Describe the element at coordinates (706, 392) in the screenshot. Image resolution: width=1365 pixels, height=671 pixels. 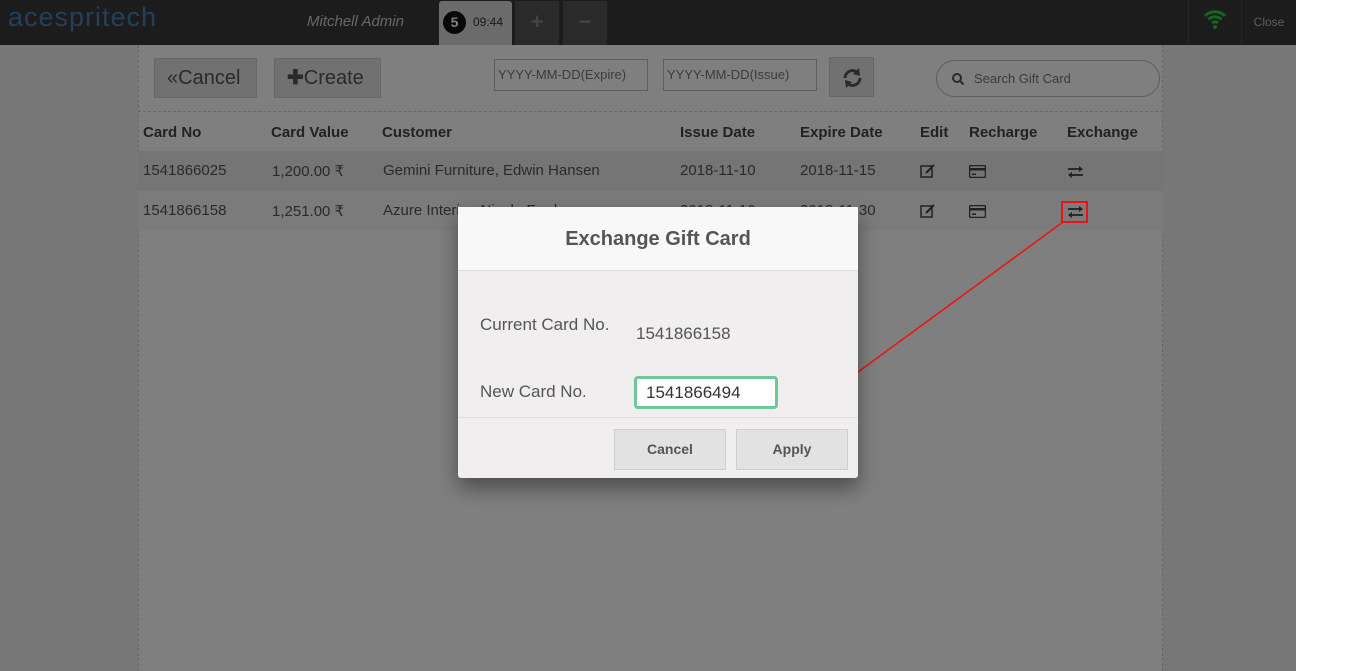
I see `new-card-input: 1541866494` at that location.